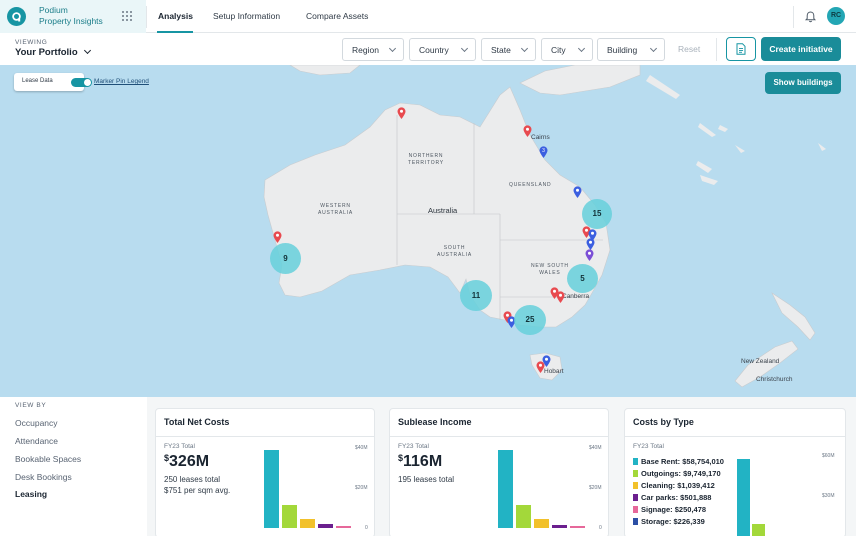  What do you see at coordinates (337, 16) in the screenshot?
I see `tab-compare-assets: Compare Assets` at bounding box center [337, 16].